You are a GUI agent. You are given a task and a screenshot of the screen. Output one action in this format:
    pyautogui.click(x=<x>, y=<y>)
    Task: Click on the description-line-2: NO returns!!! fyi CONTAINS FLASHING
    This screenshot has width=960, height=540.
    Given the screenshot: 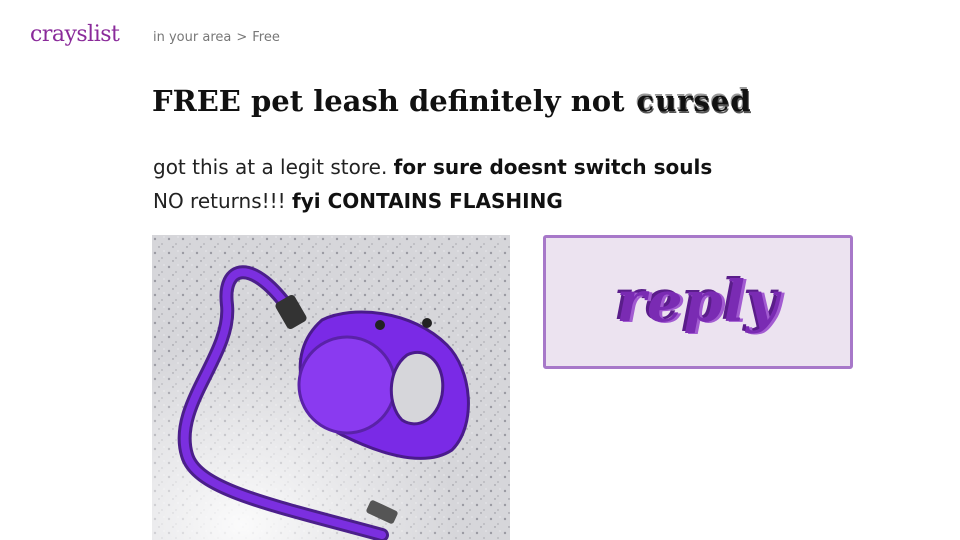 What is the action you would take?
    pyautogui.click(x=432, y=201)
    